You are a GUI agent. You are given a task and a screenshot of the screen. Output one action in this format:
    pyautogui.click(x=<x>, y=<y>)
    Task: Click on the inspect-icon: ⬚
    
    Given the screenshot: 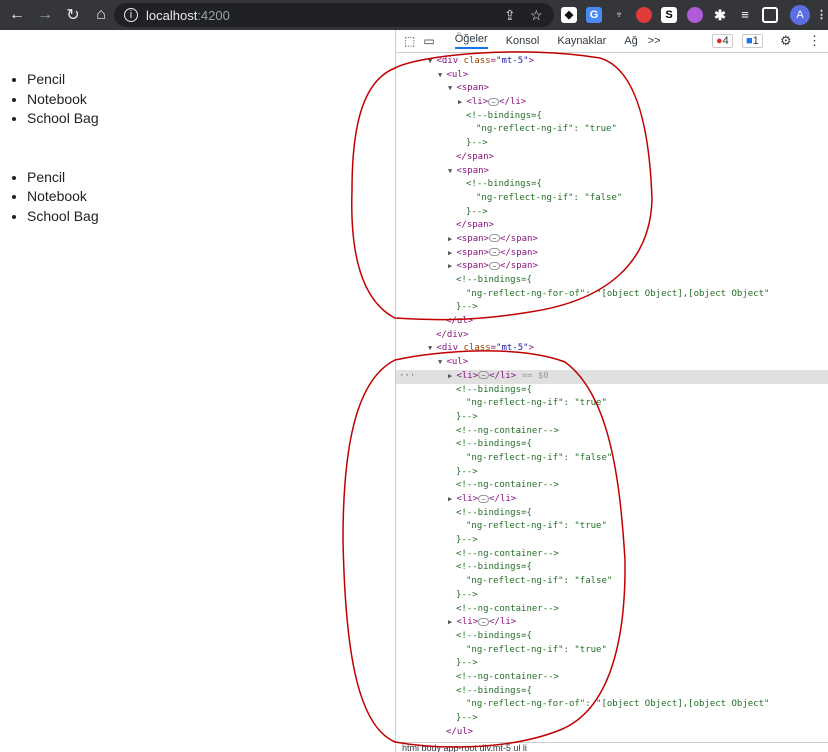 What is the action you would take?
    pyautogui.click(x=409, y=41)
    